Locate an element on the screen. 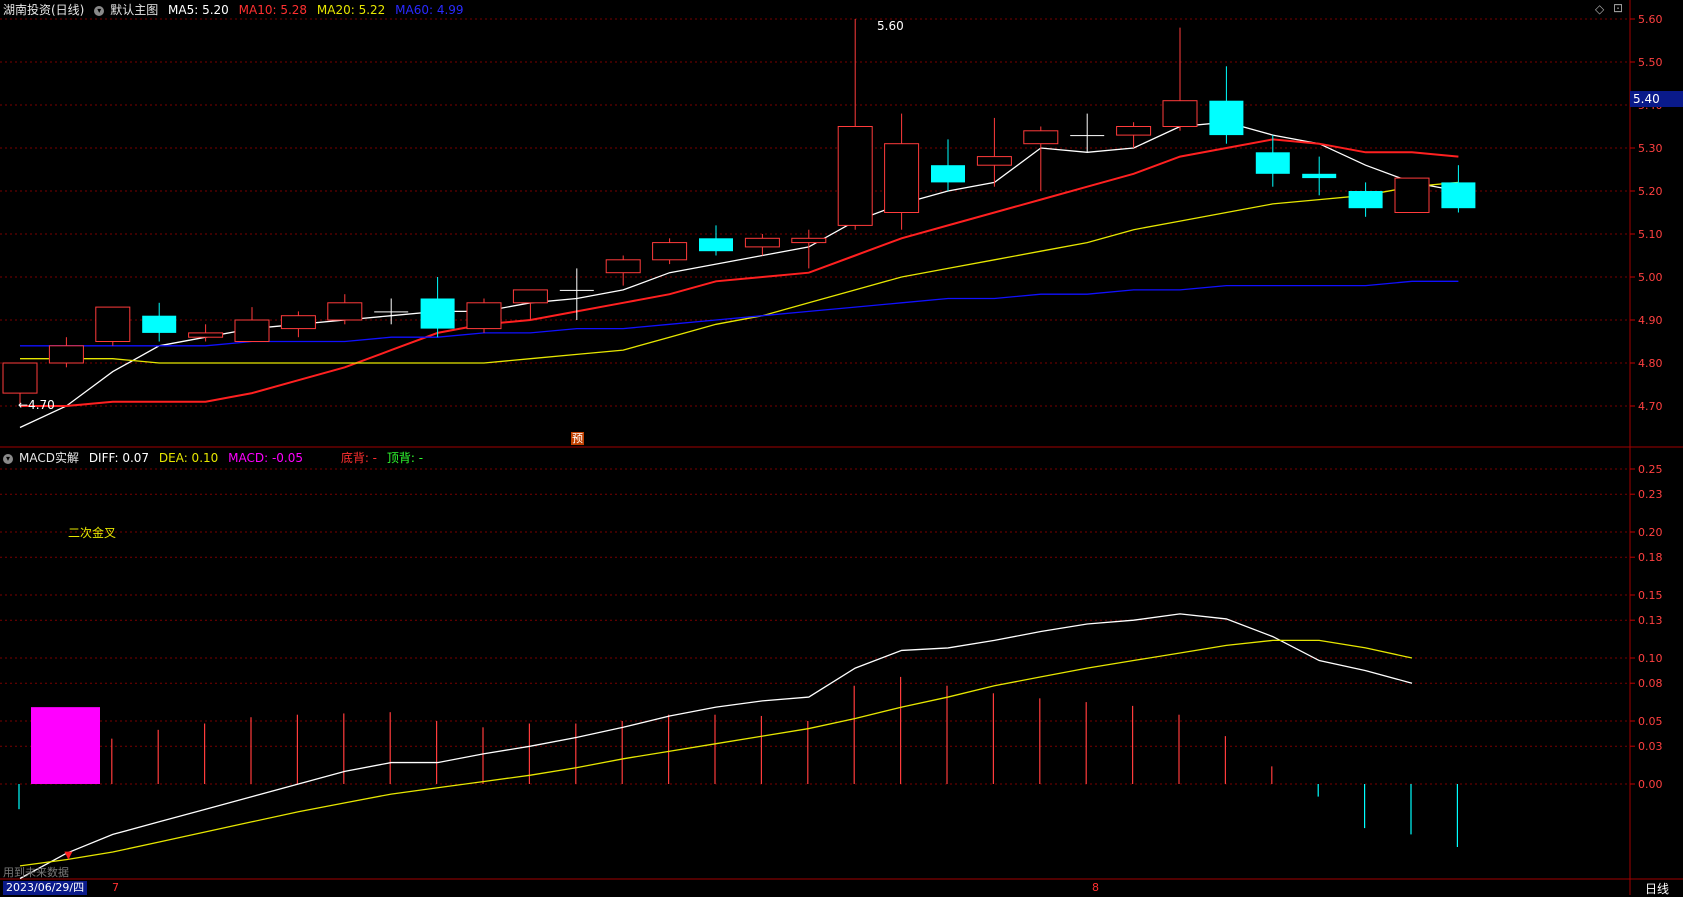  current-price-tag: 5.40 is located at coordinates (1656, 99).